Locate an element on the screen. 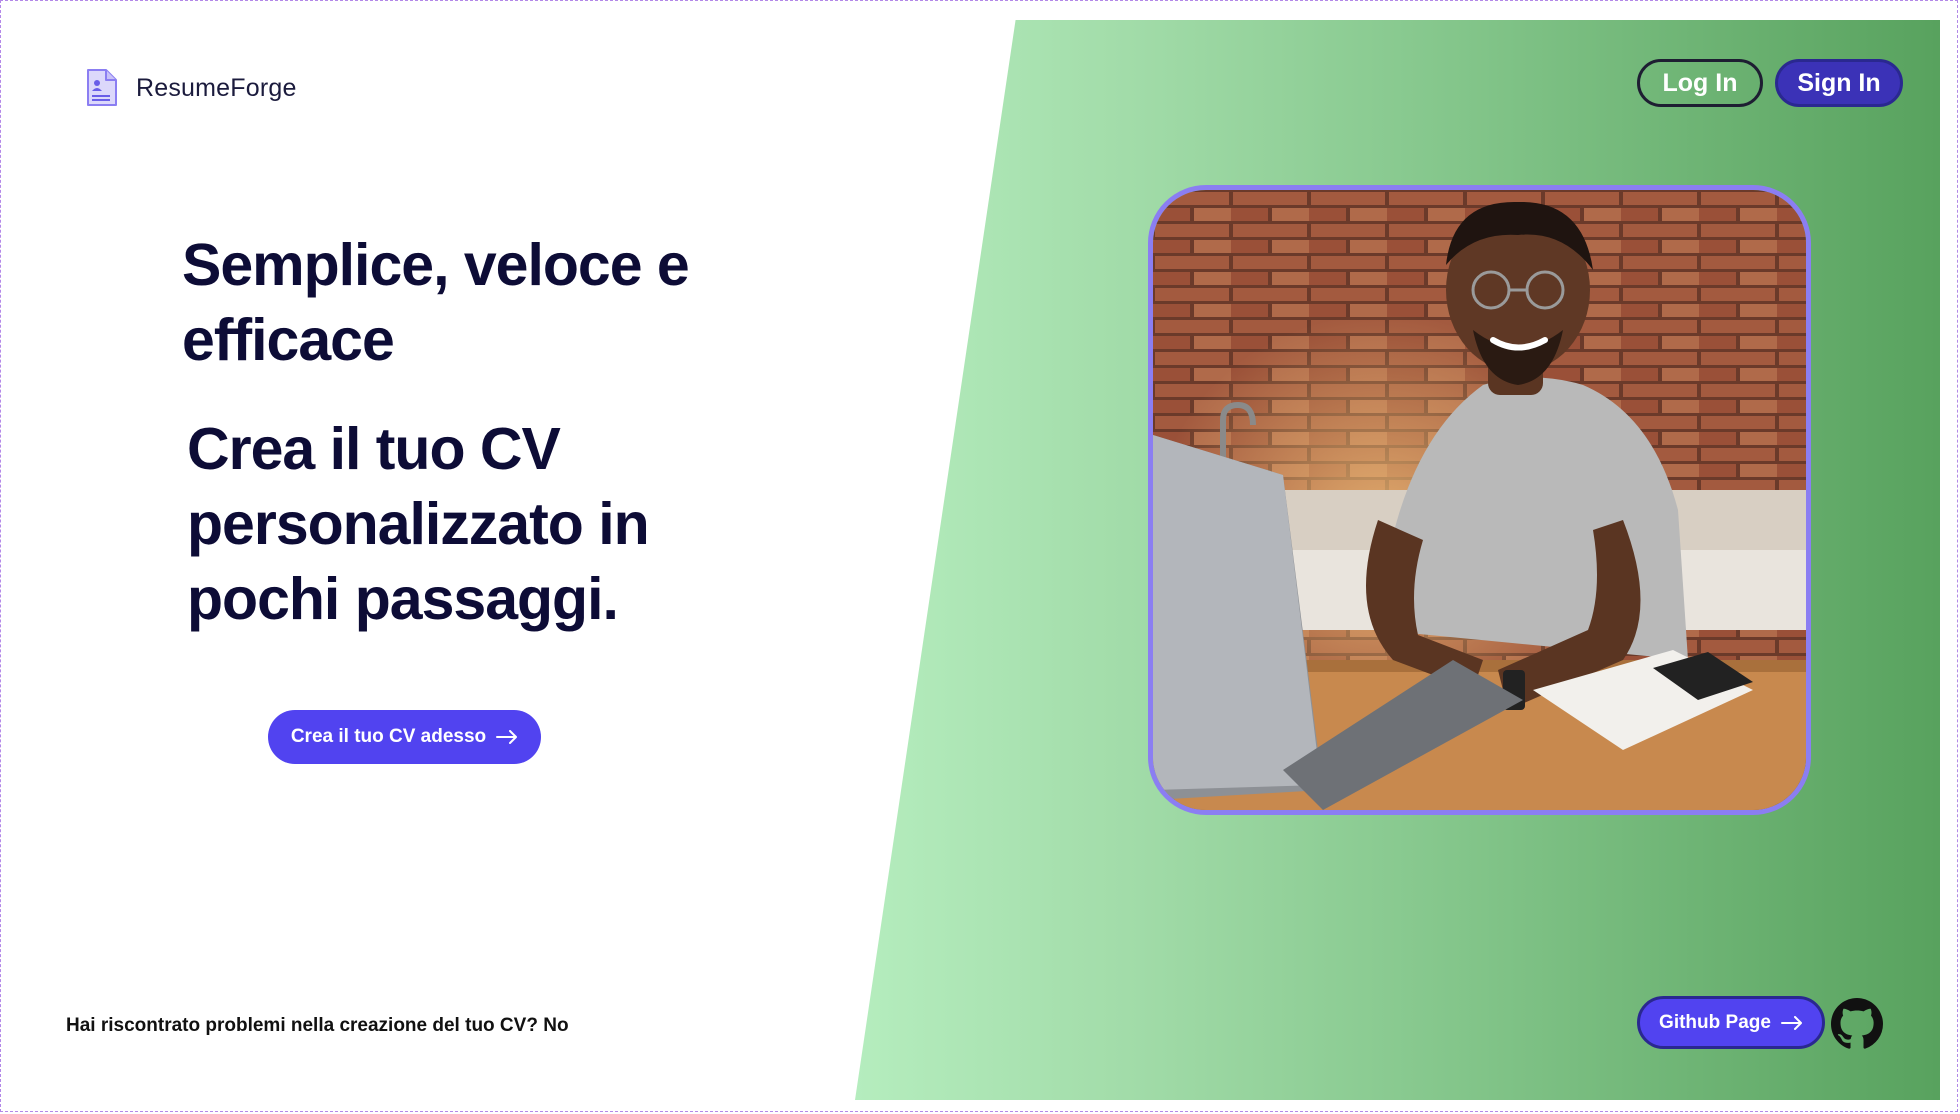 The height and width of the screenshot is (1114, 1960). login-button: Log In is located at coordinates (1700, 83).